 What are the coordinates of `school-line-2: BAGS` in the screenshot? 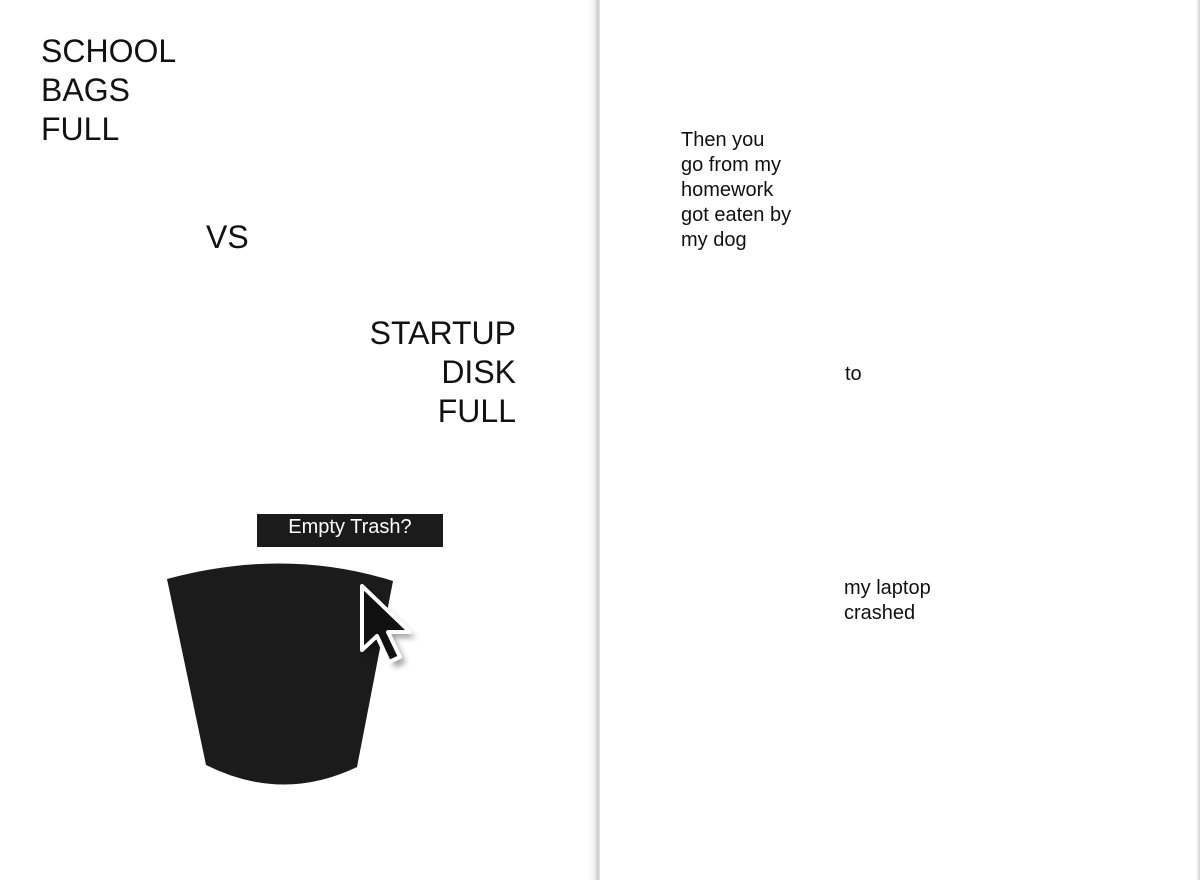 It's located at (85, 90).